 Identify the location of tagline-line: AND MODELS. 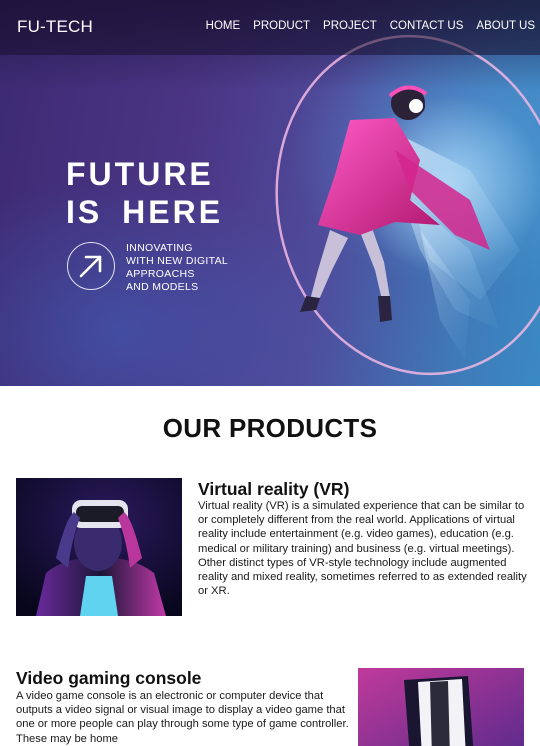
(162, 287).